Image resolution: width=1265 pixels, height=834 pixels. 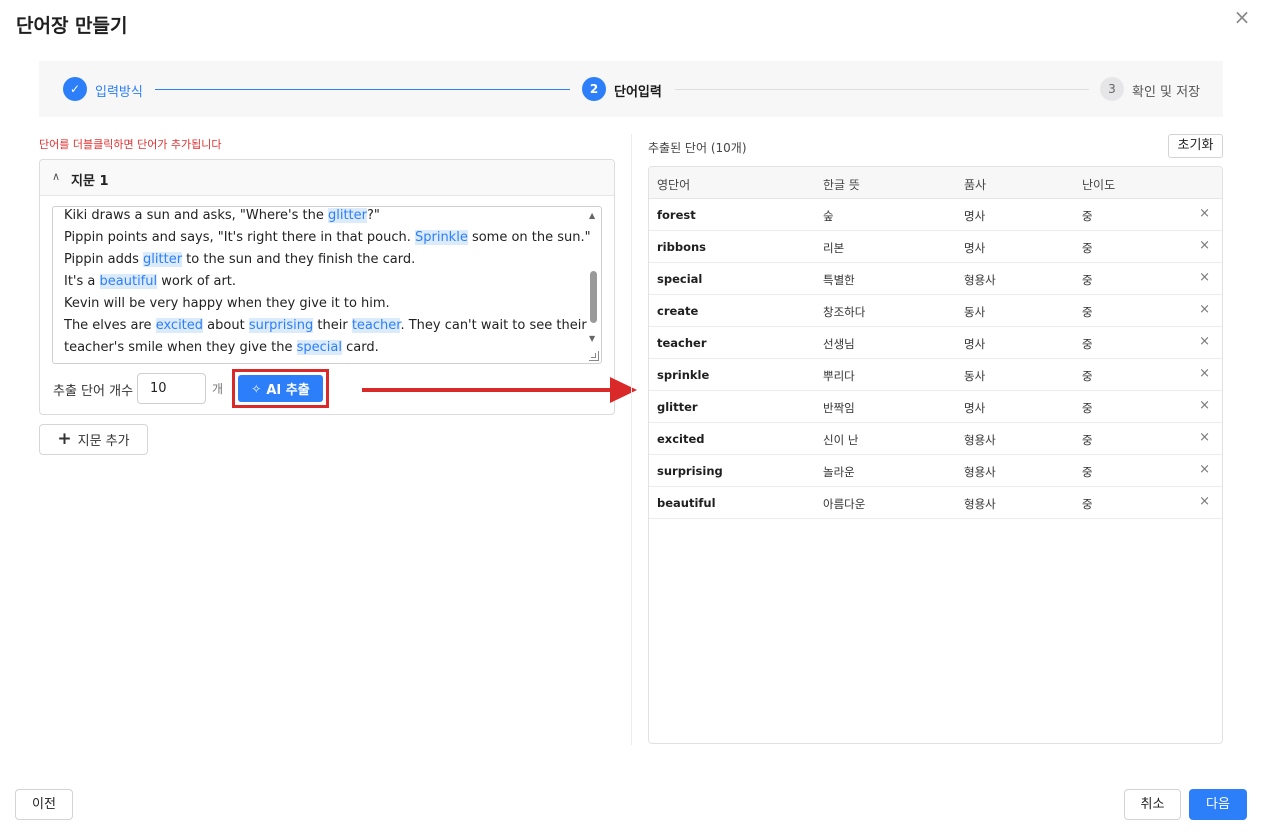 I want to click on word-english: special, so click(x=680, y=279).